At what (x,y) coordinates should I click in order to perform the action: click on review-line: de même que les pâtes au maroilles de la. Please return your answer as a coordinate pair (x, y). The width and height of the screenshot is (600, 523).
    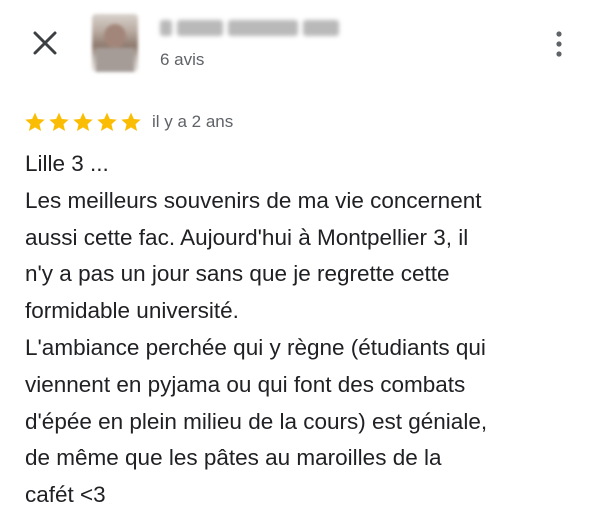
    Looking at the image, I should click on (233, 458).